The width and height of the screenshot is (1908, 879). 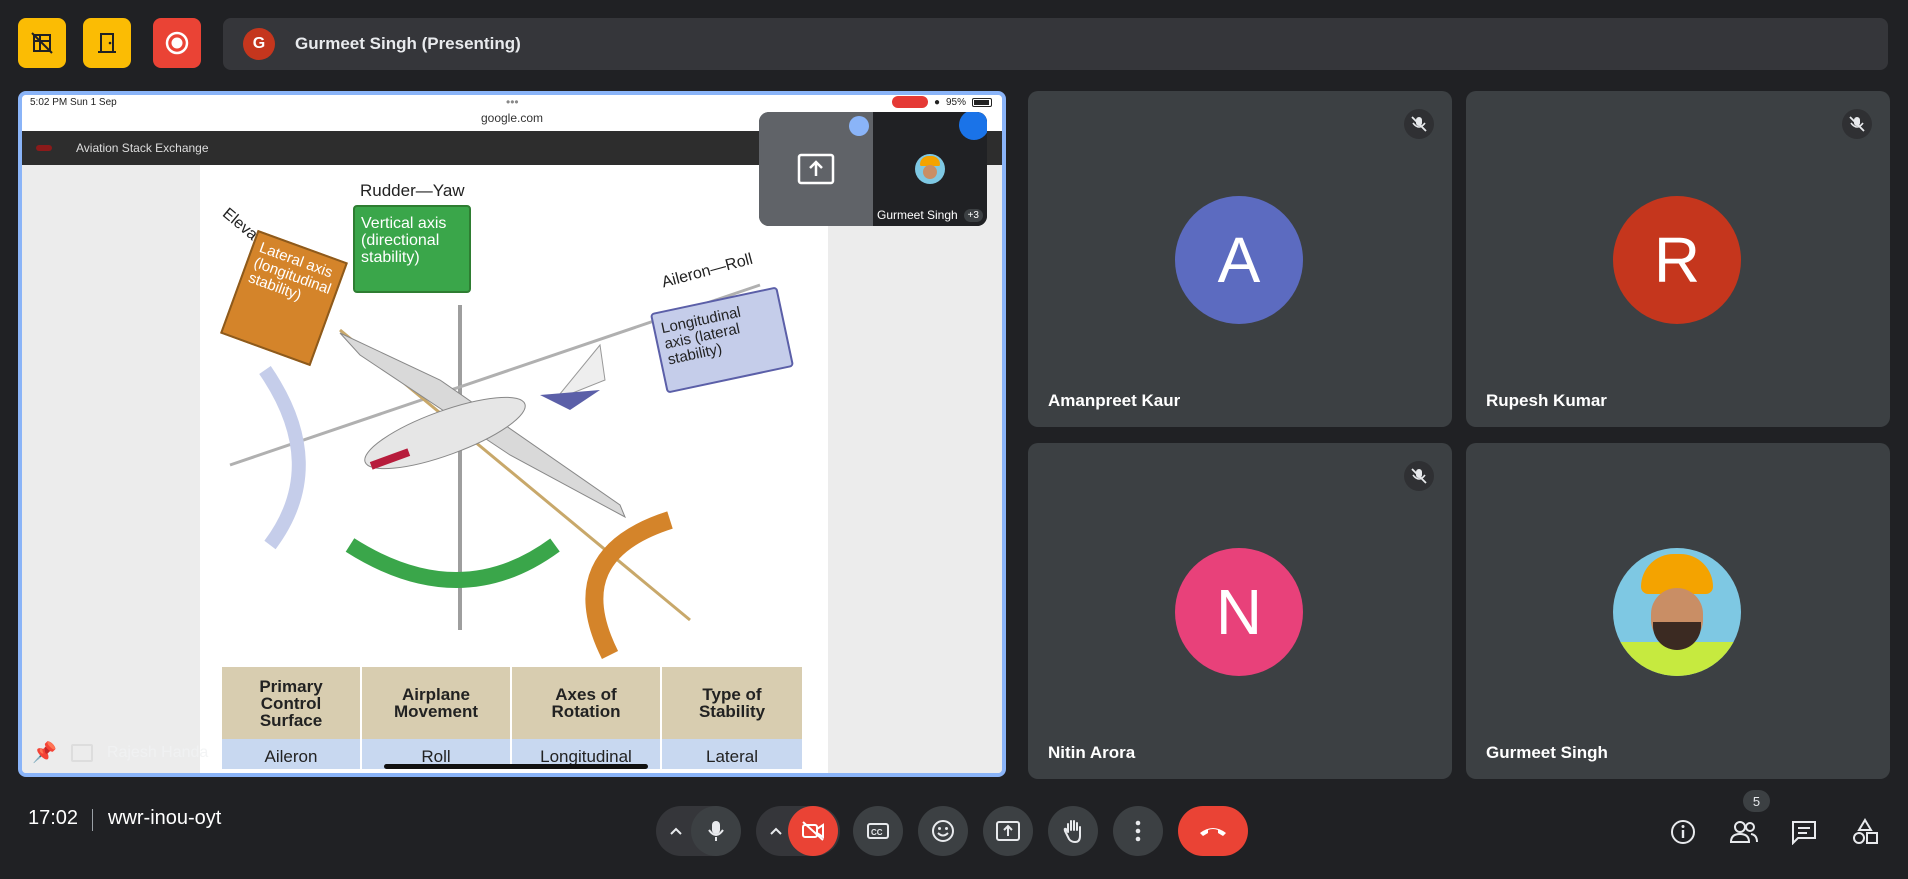 What do you see at coordinates (164, 818) in the screenshot?
I see `meeting-code: wwr-inou-oyt` at bounding box center [164, 818].